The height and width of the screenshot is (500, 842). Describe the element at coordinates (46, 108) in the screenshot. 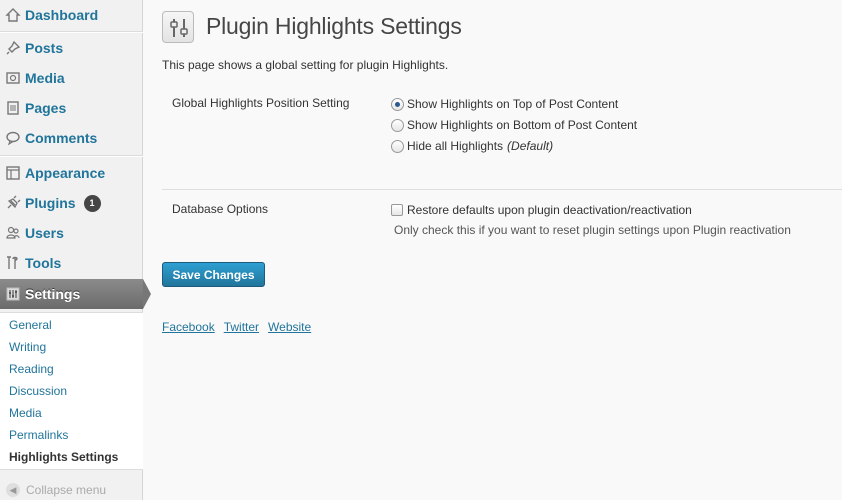

I see `menu-label: Pages` at that location.